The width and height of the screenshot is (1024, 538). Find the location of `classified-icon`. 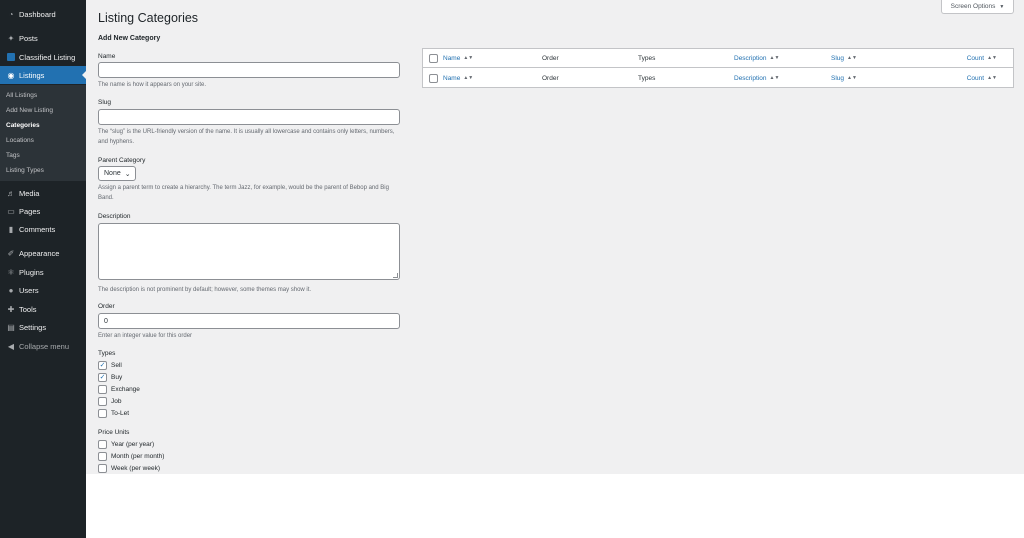

classified-icon is located at coordinates (11, 57).